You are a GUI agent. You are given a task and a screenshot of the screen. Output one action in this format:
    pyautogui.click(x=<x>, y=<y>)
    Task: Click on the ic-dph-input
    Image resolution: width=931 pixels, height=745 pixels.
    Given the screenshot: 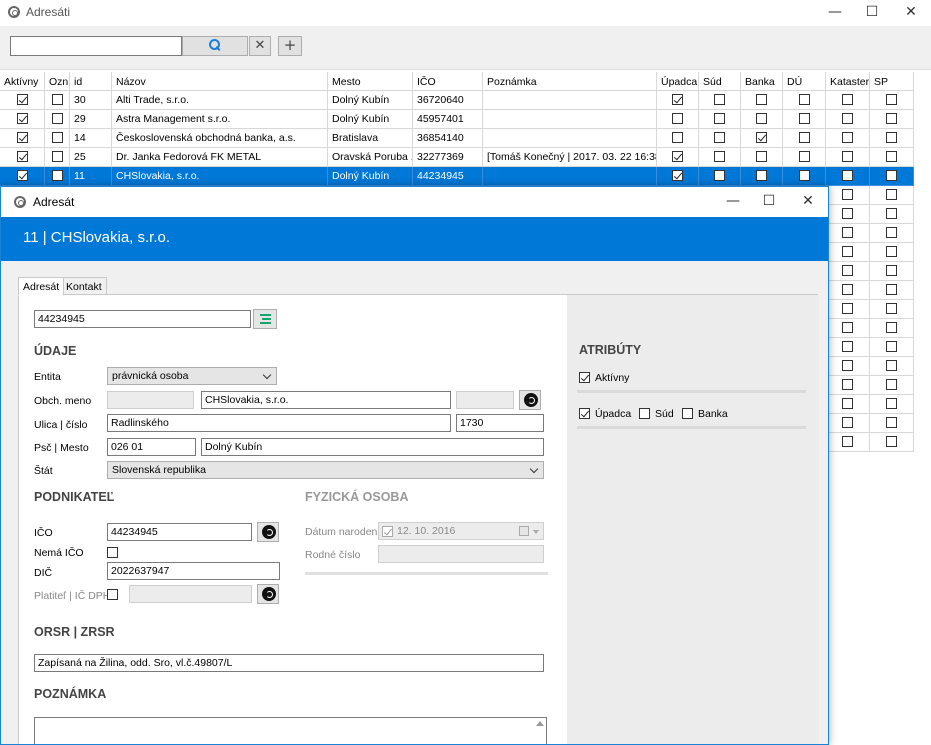 What is the action you would take?
    pyautogui.click(x=190, y=594)
    